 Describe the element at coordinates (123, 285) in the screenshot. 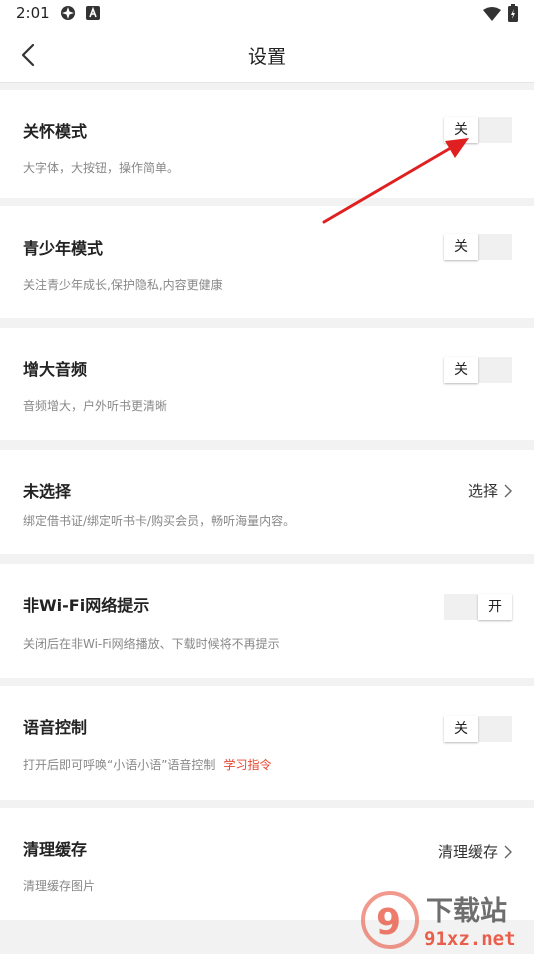

I see `setting-desc: 关注青少年成长,保护隐私,内容更健康` at that location.